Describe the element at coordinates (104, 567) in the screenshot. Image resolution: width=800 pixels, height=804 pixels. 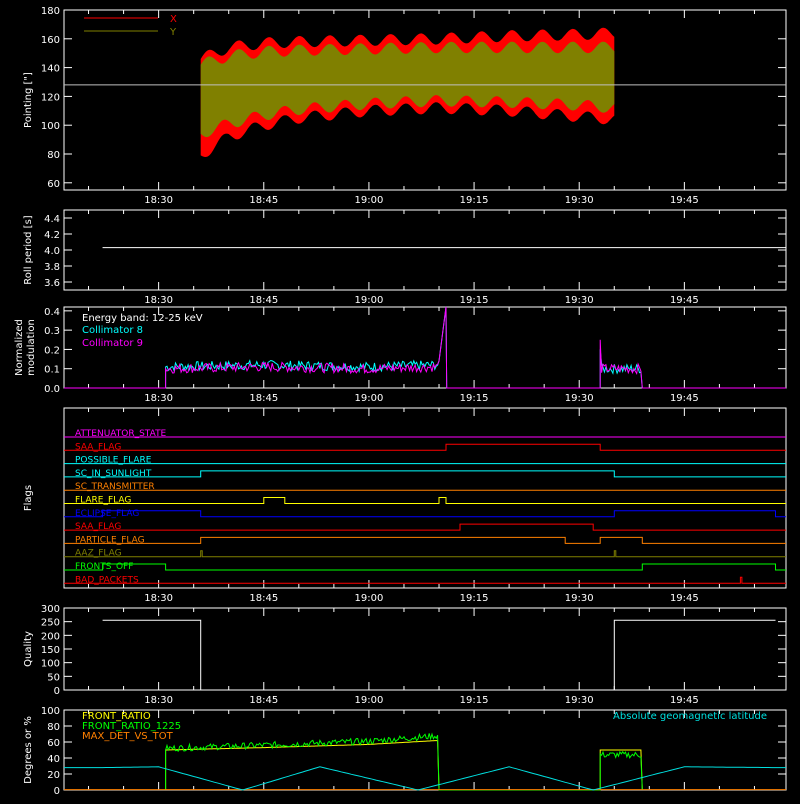
I see `flag-label: FRONTS_OFF` at that location.